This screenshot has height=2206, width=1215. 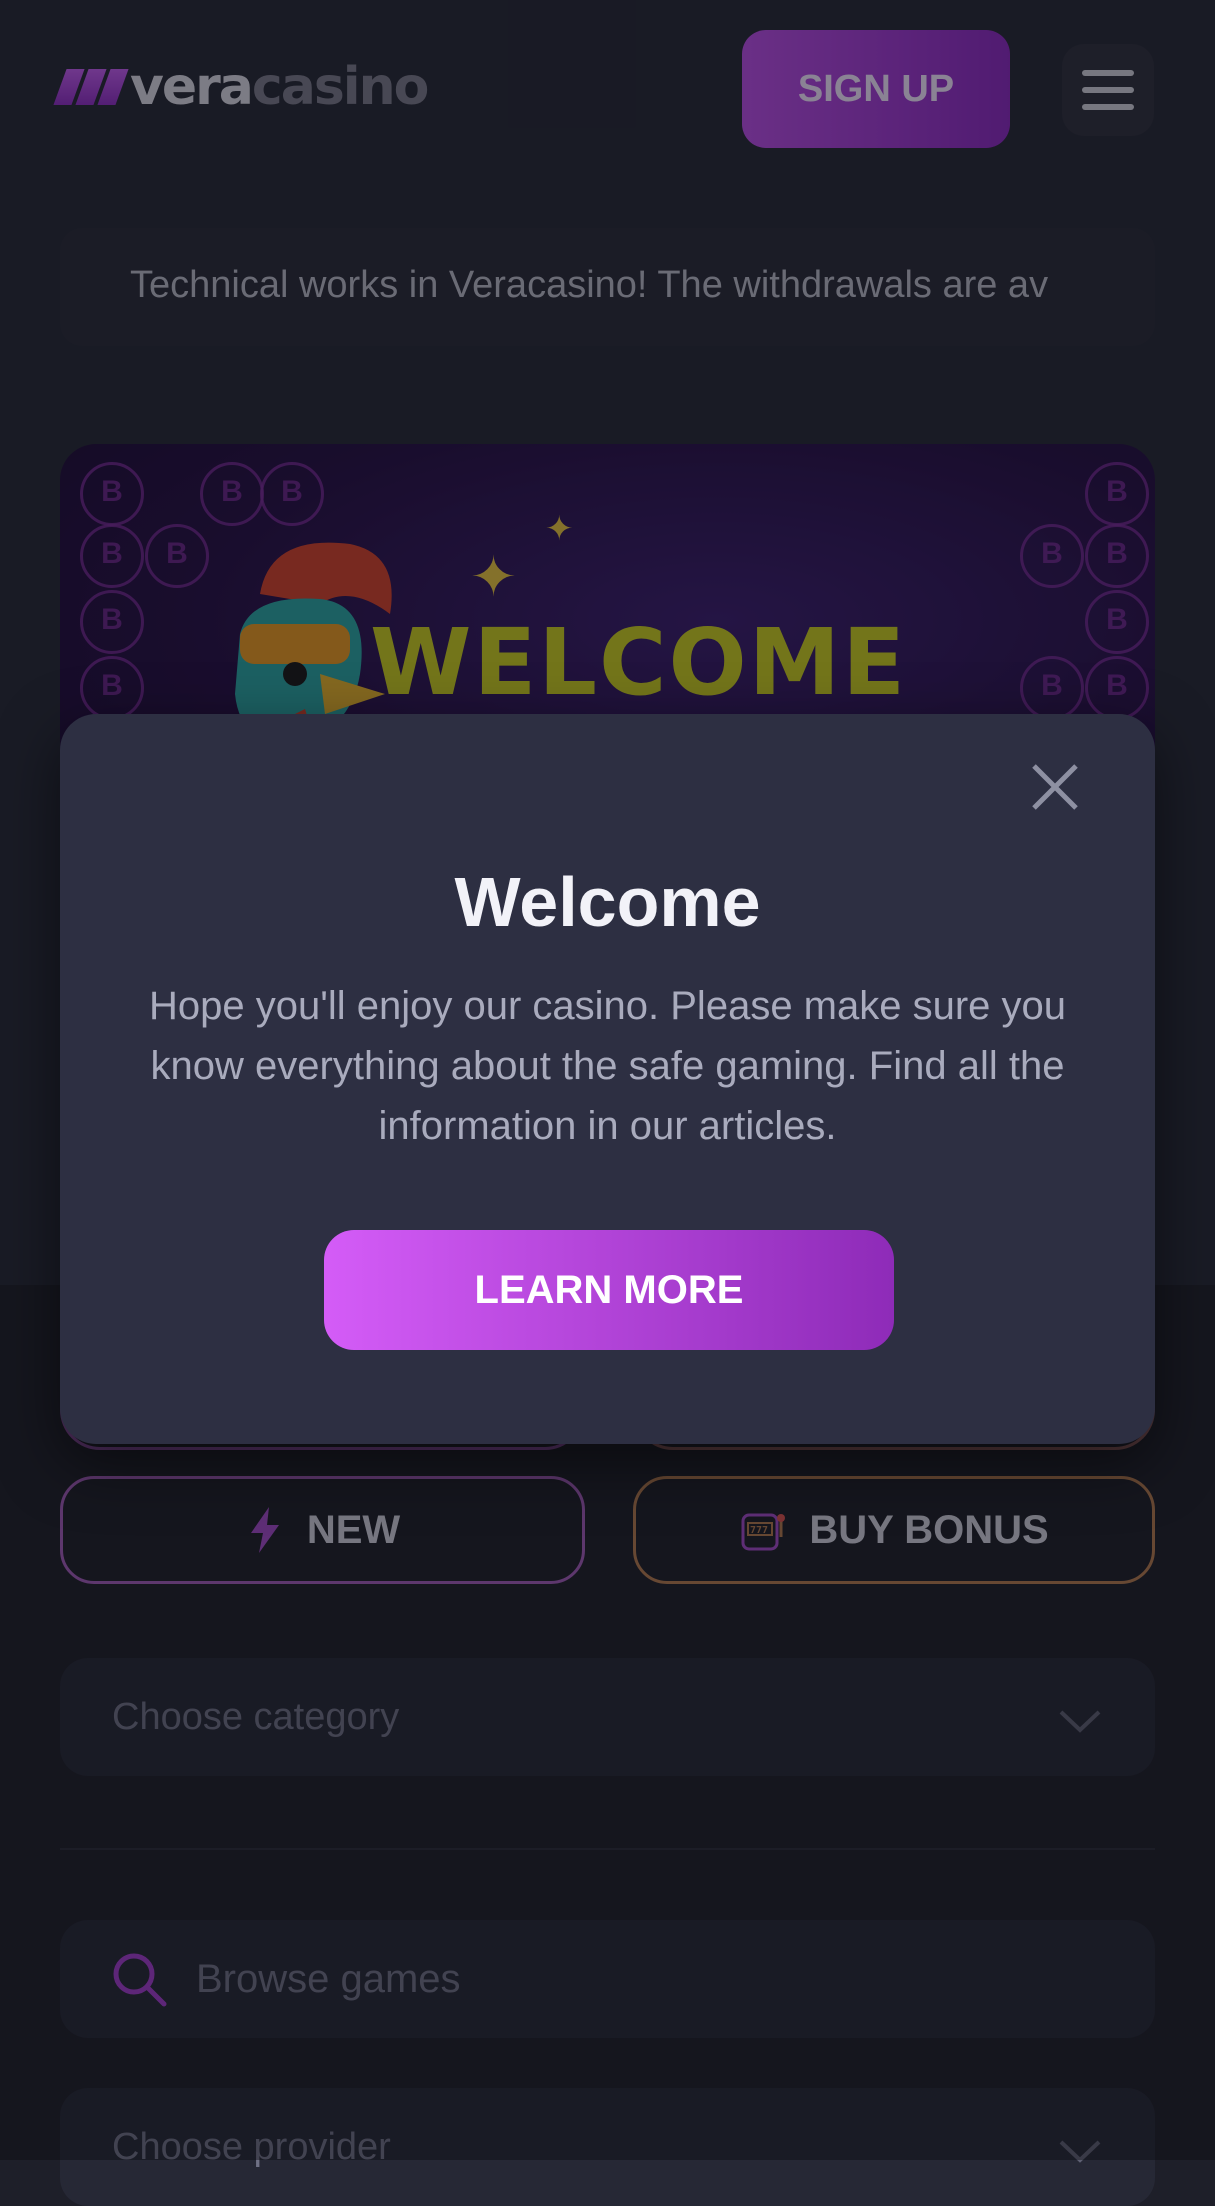 I want to click on modal-title: Welcome, so click(x=607, y=902).